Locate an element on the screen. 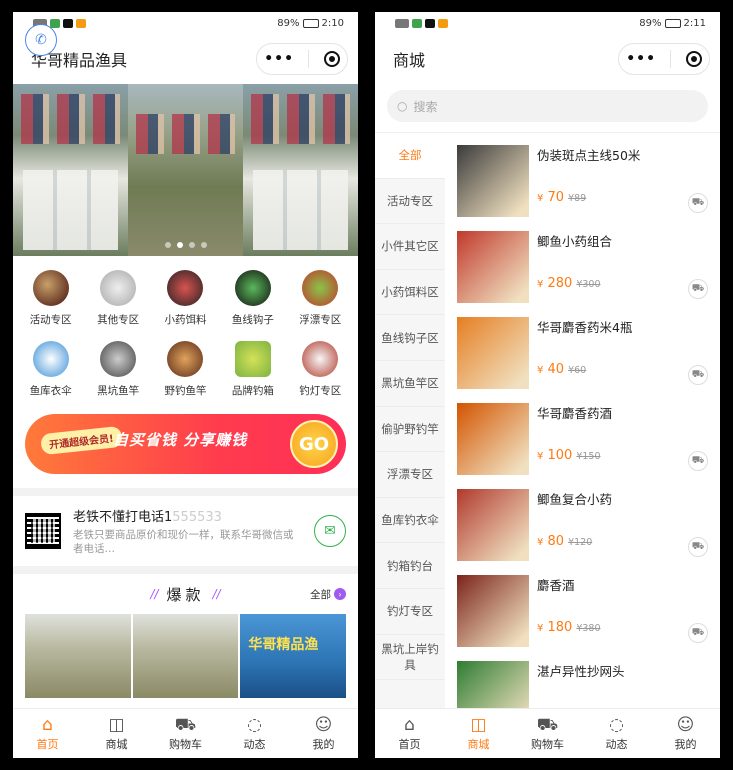 Image resolution: width=733 pixels, height=770 pixels. vip-promo-banner: 开通超级会员! 自买省钱 分享赚钱 GO is located at coordinates (185, 444).